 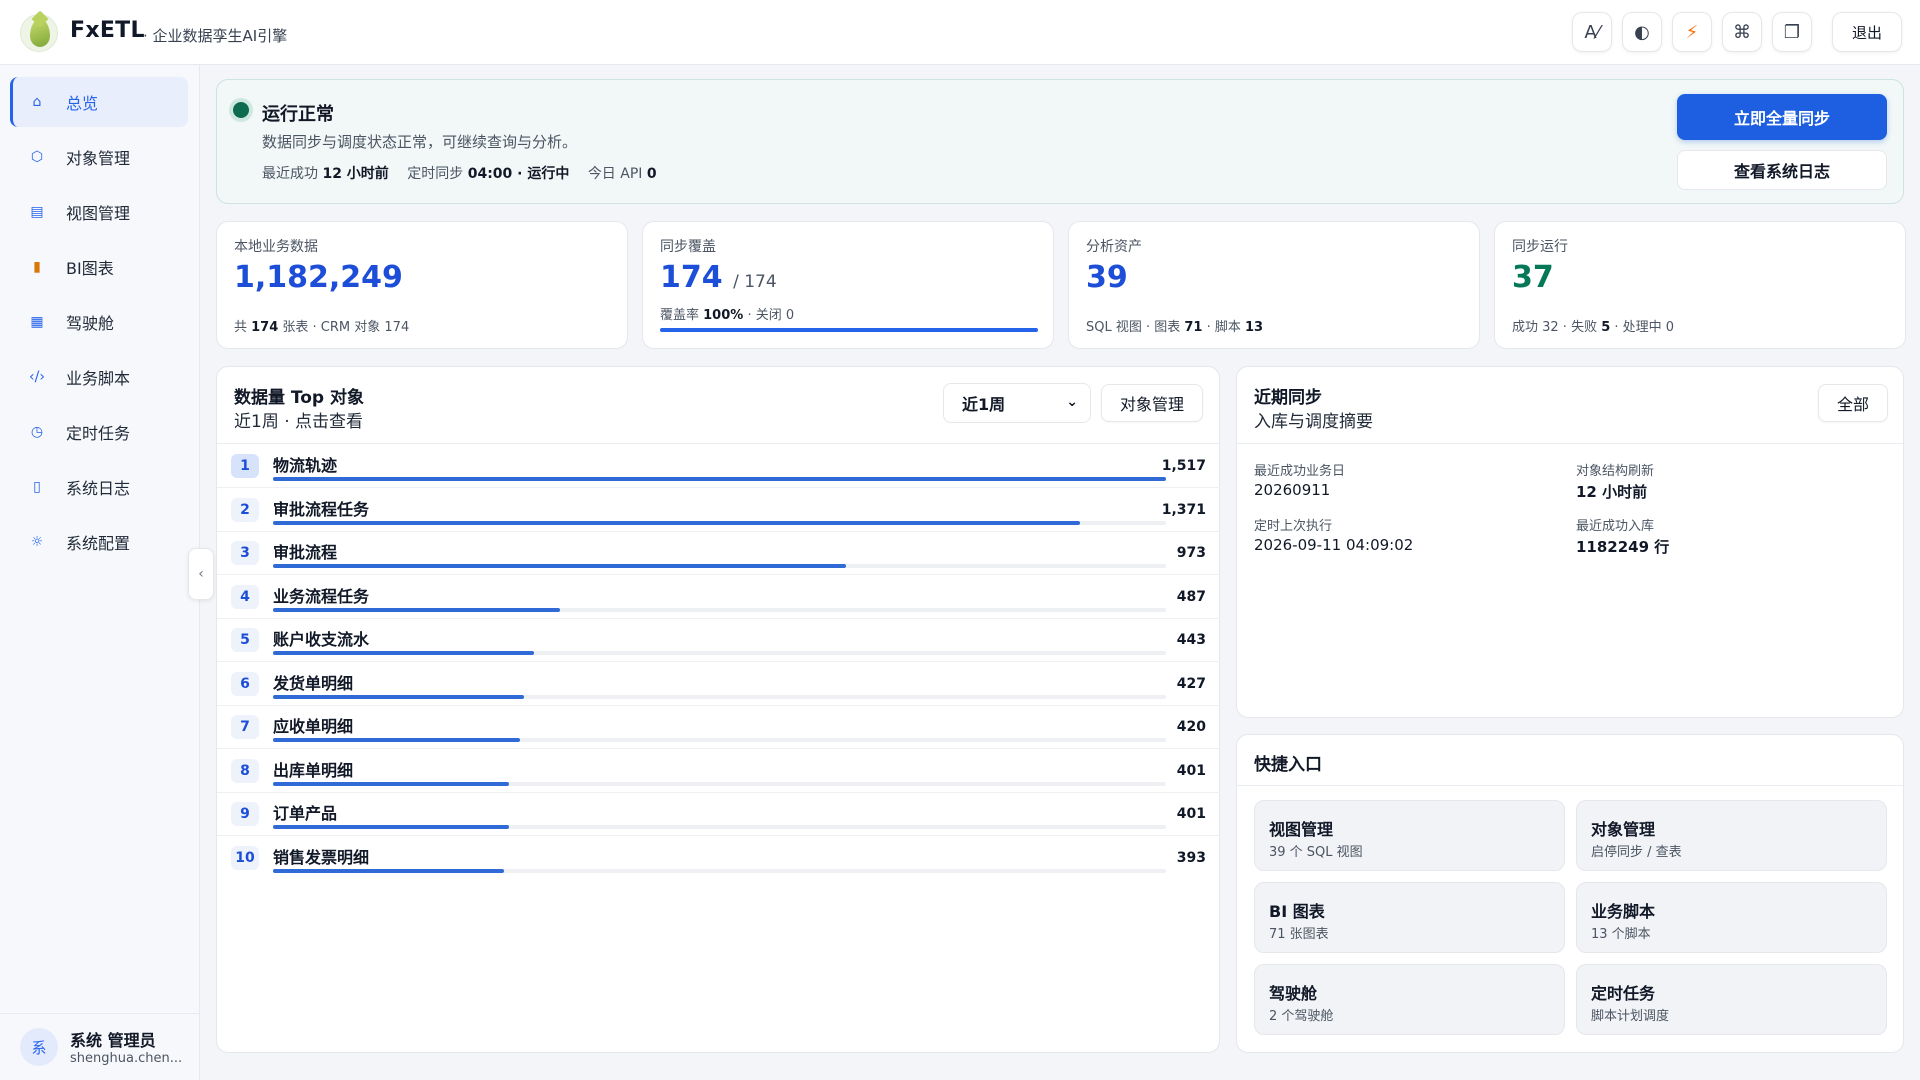 What do you see at coordinates (1409, 917) in the screenshot?
I see `quick-entry-item: BI 图表 71 张图表` at bounding box center [1409, 917].